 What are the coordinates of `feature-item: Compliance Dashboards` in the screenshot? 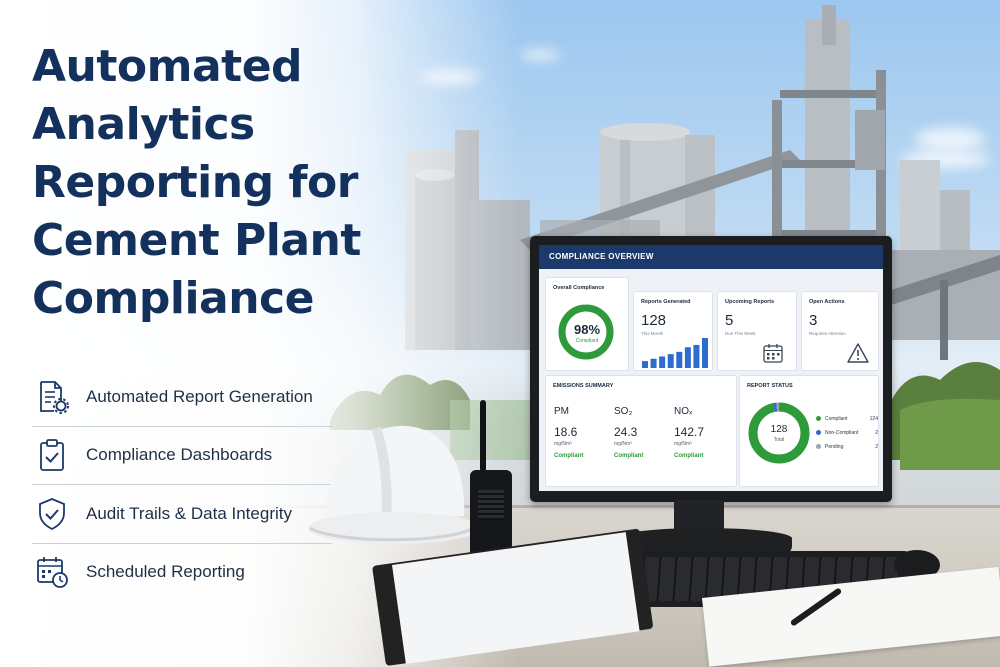 It's located at (182, 456).